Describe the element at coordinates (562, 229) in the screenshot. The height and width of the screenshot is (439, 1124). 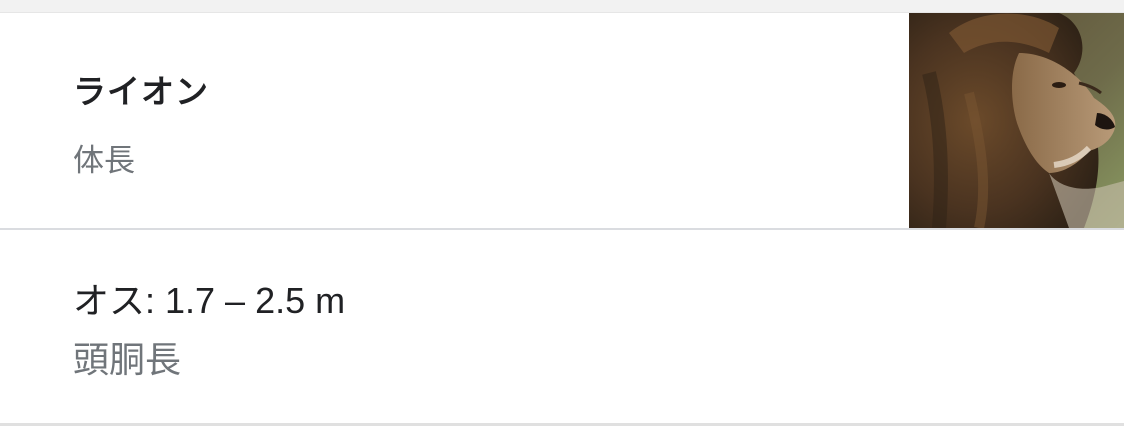
I see `divider` at that location.